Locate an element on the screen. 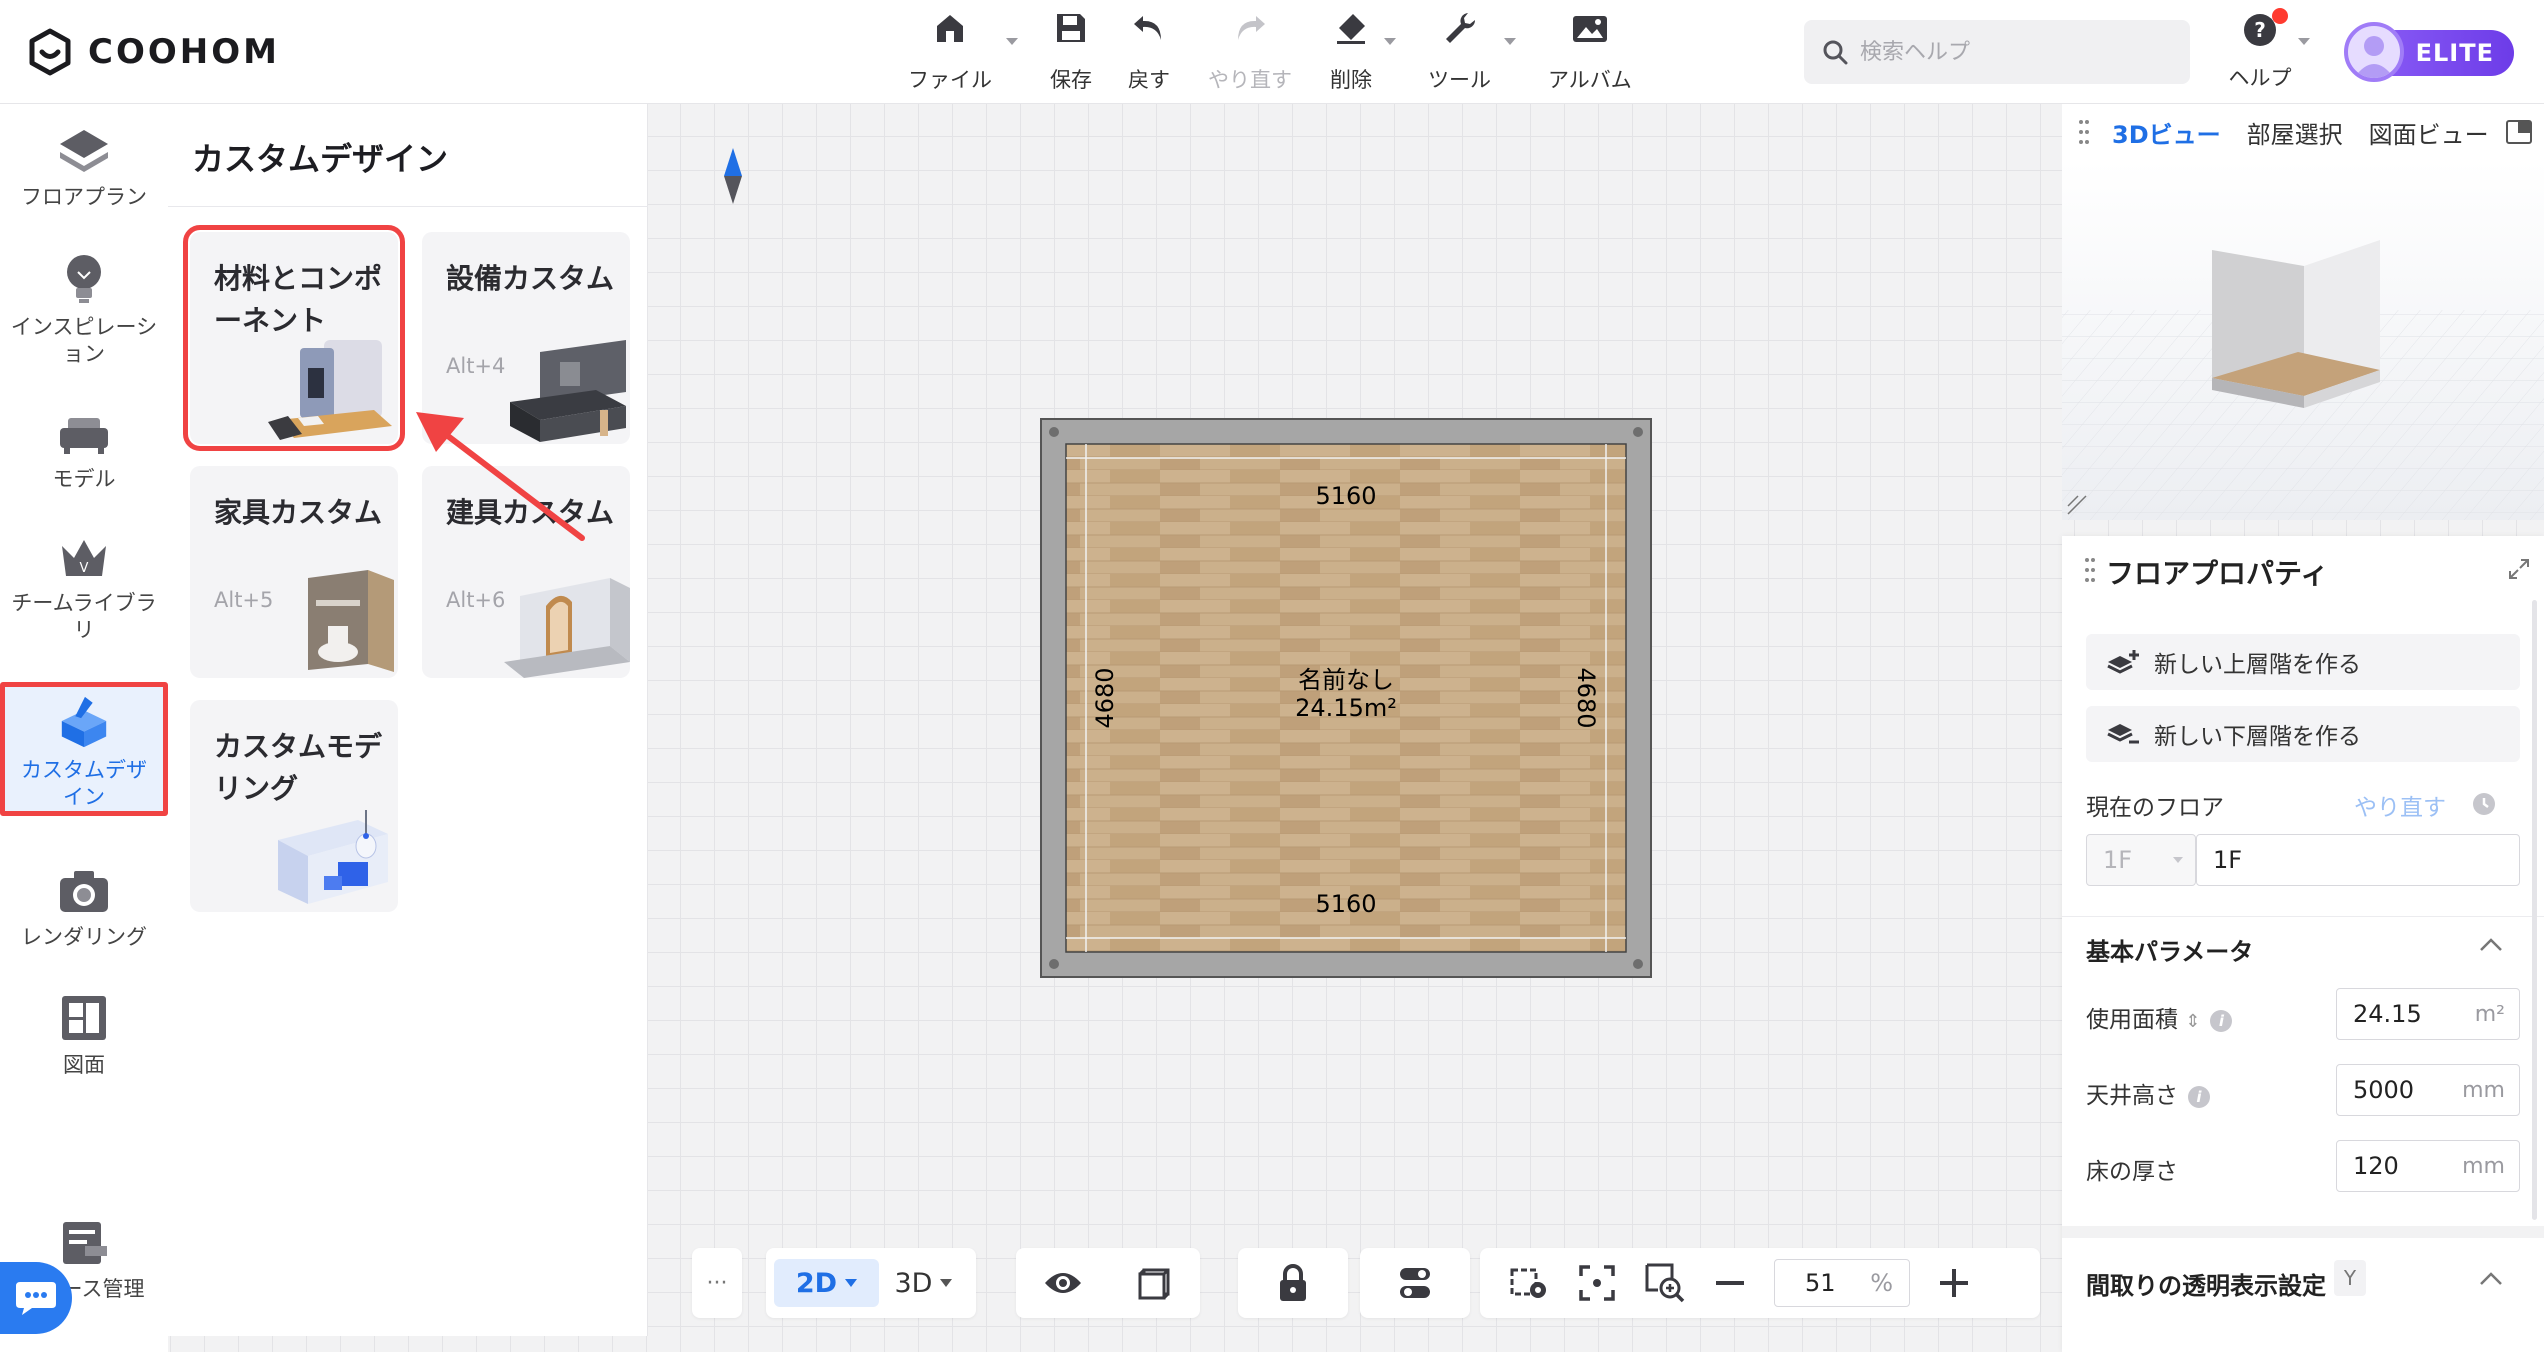  help-button: ? ヘルプ is located at coordinates (2260, 50).